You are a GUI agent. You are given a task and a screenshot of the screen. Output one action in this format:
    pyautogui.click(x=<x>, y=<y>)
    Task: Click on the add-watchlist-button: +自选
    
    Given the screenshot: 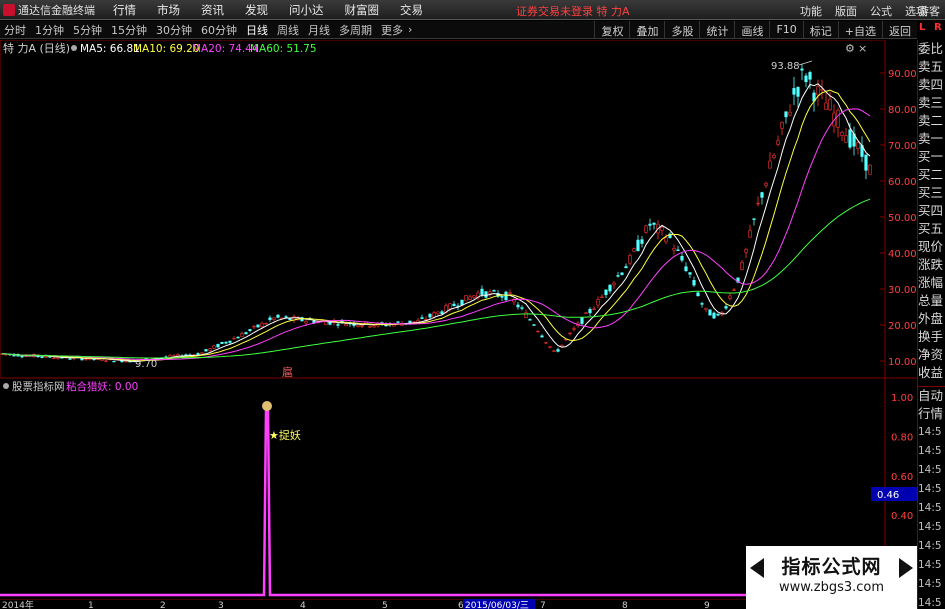 What is the action you would take?
    pyautogui.click(x=859, y=30)
    